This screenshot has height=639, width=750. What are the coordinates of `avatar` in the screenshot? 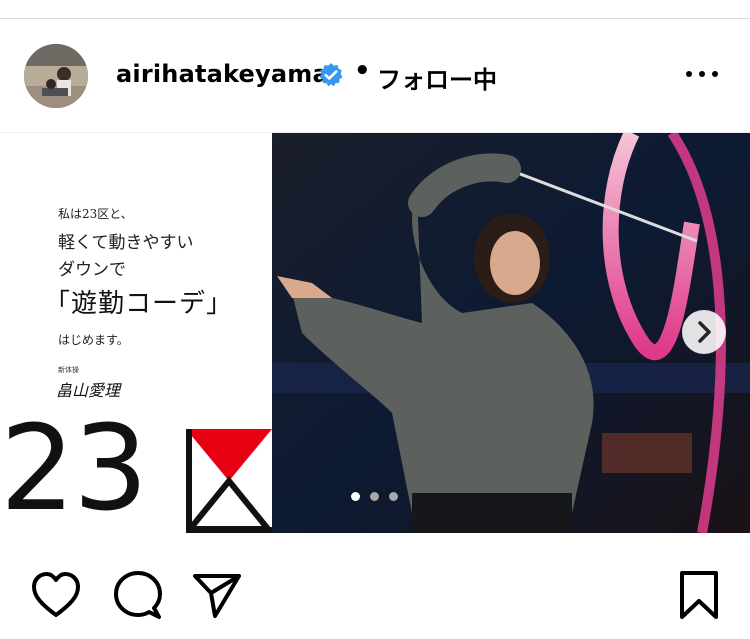 It's located at (56, 76).